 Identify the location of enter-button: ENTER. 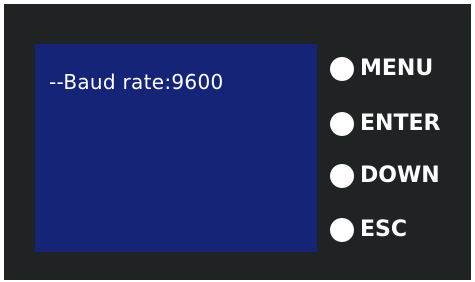
(385, 124).